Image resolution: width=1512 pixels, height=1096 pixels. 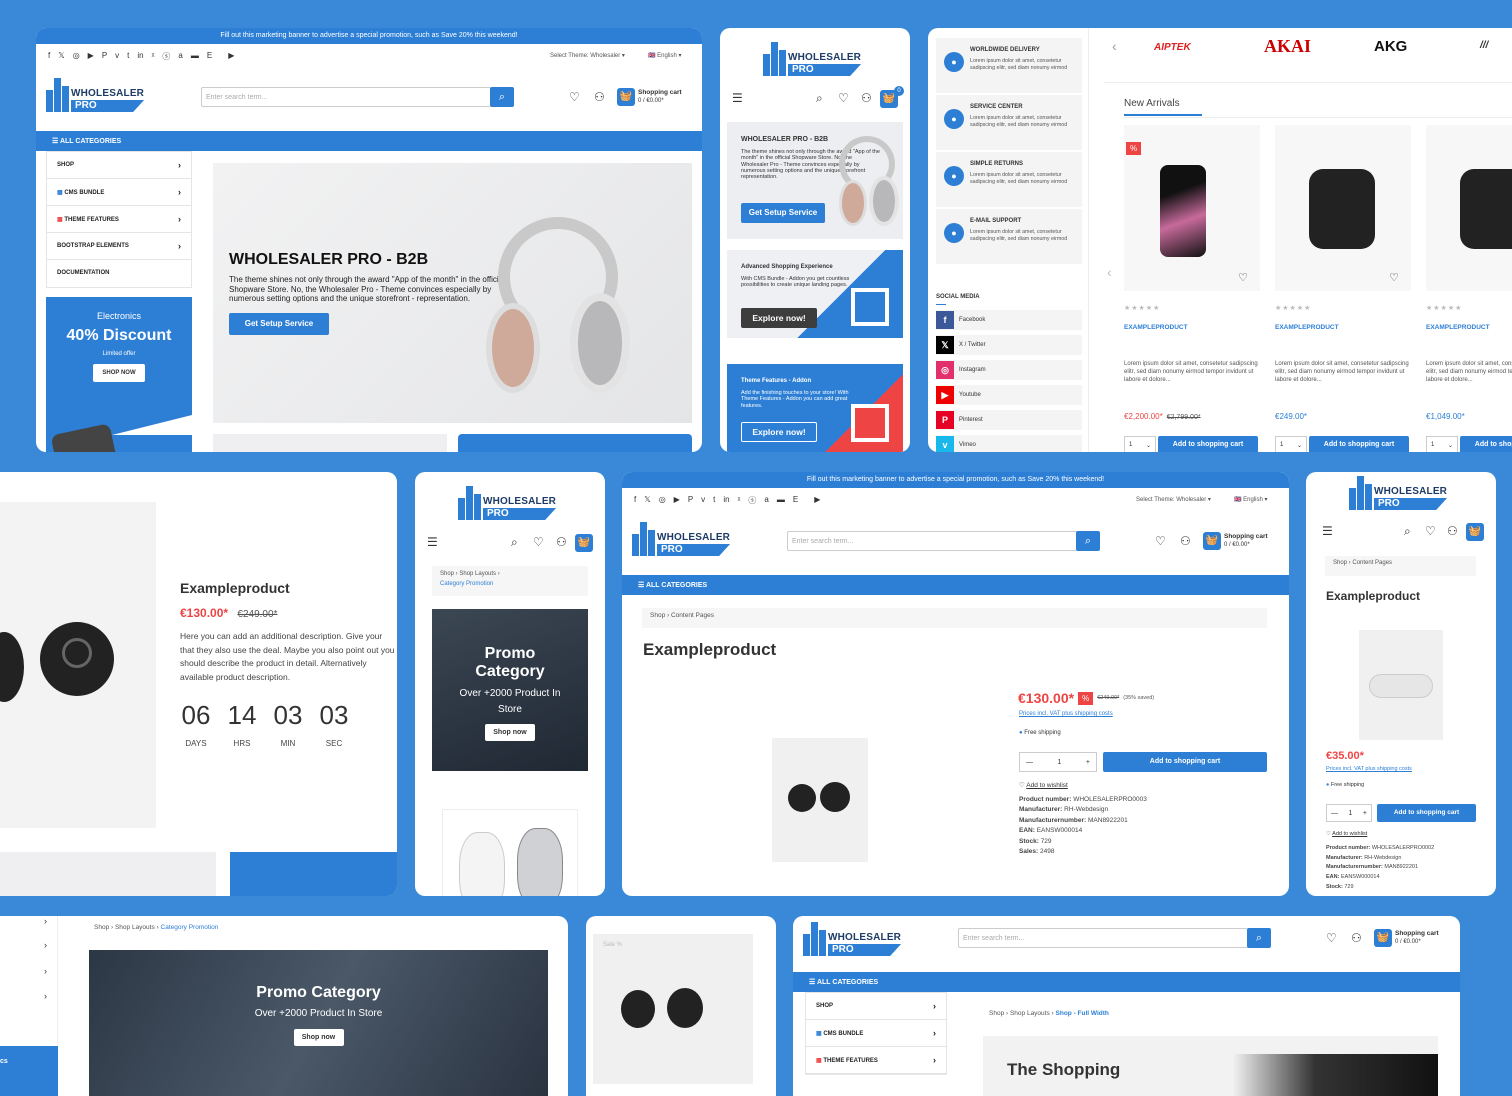 I want to click on theme-select: Select Theme: Wholesaler ▾, so click(x=1173, y=500).